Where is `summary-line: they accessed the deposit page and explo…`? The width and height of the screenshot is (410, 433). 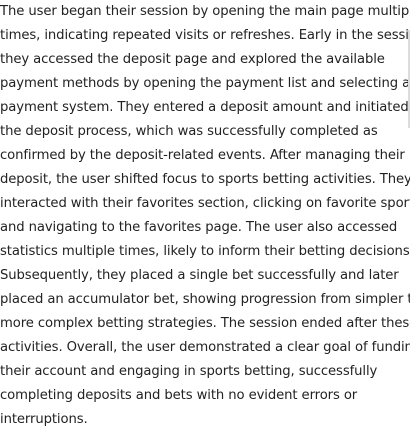
summary-line: they accessed the deposit page and explo… is located at coordinates (192, 59).